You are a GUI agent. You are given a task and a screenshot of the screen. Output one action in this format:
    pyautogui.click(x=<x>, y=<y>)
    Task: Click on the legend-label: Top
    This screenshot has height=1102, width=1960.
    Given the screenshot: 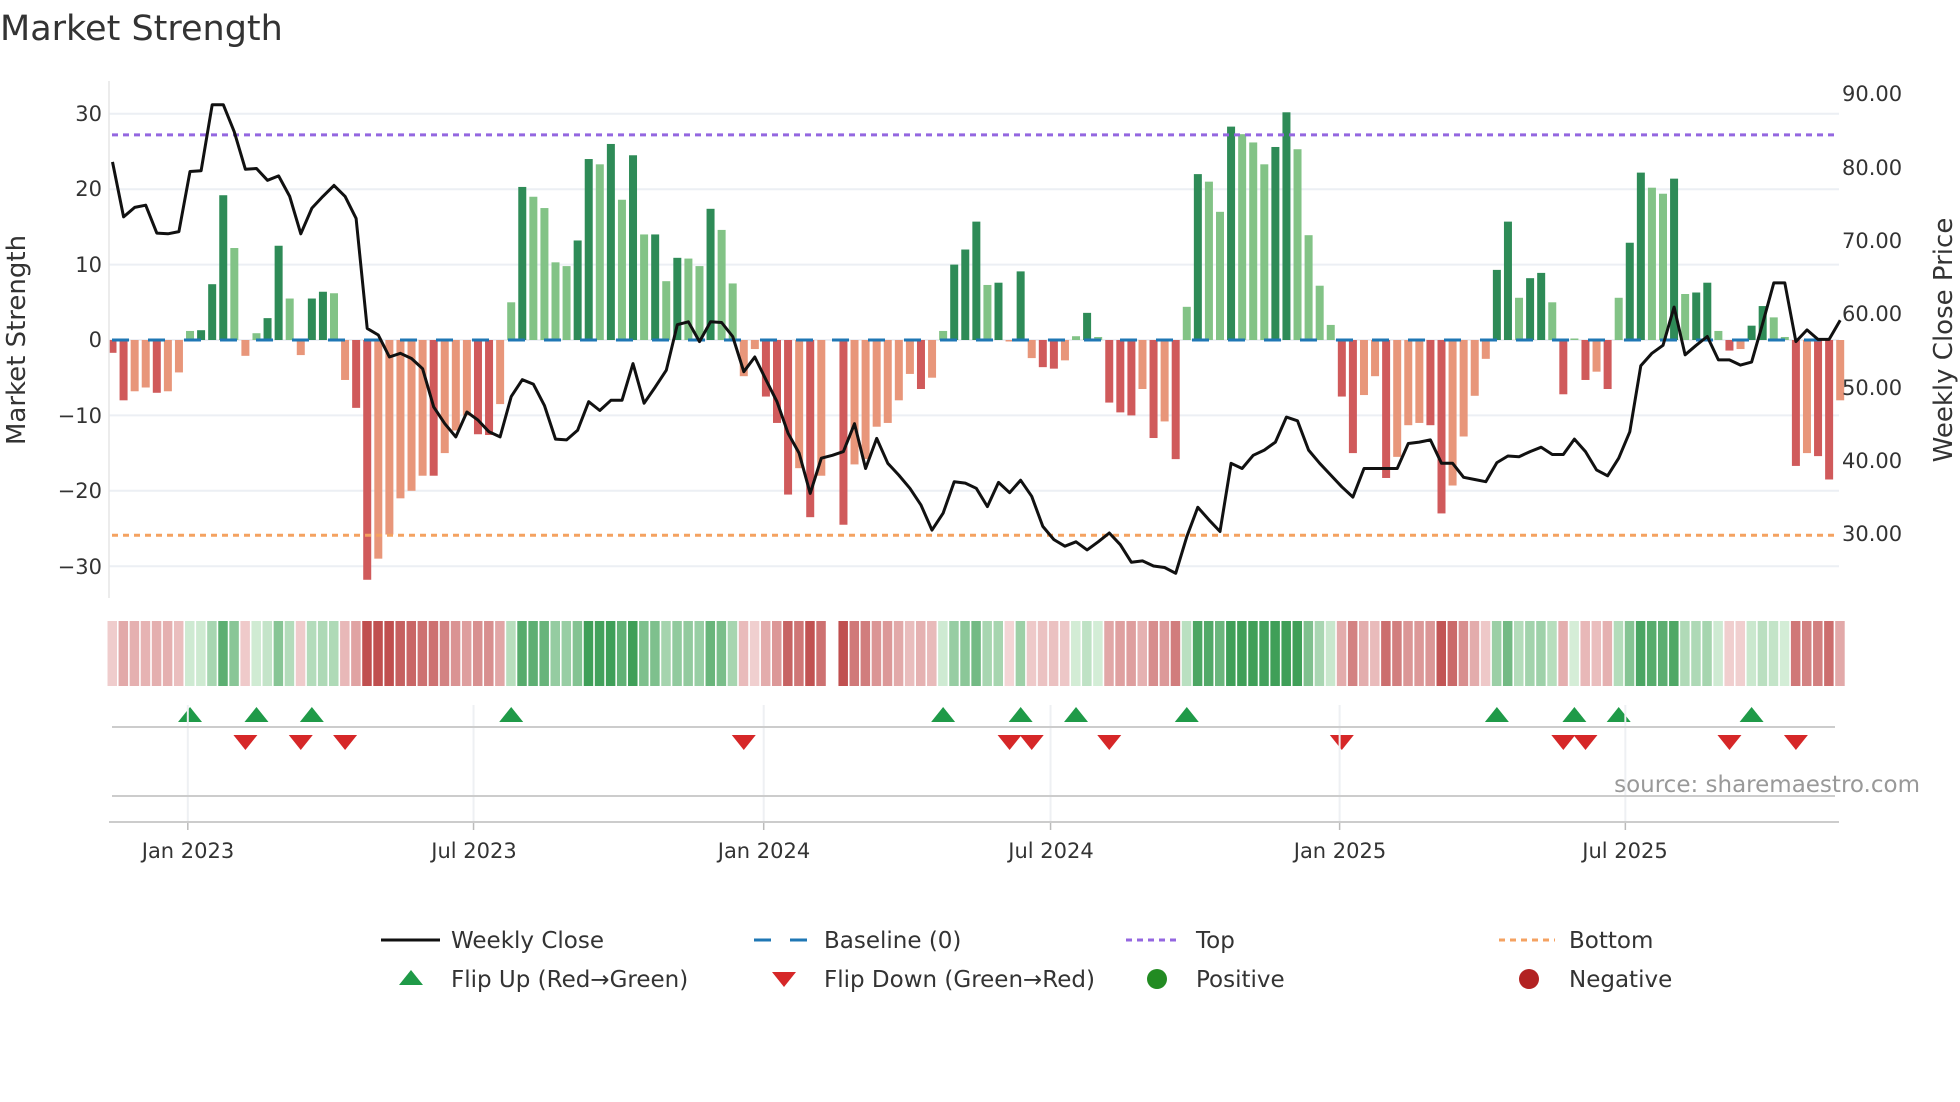 What is the action you would take?
    pyautogui.click(x=1215, y=941)
    